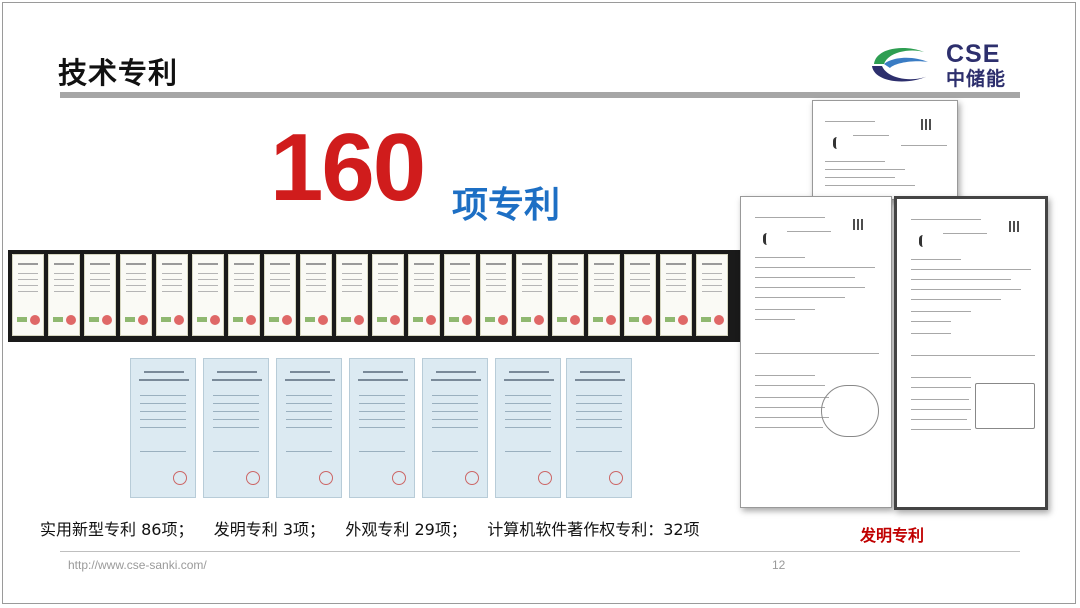 The height and width of the screenshot is (608, 1080). Describe the element at coordinates (118, 73) in the screenshot. I see `slide-title: 技术专利` at that location.